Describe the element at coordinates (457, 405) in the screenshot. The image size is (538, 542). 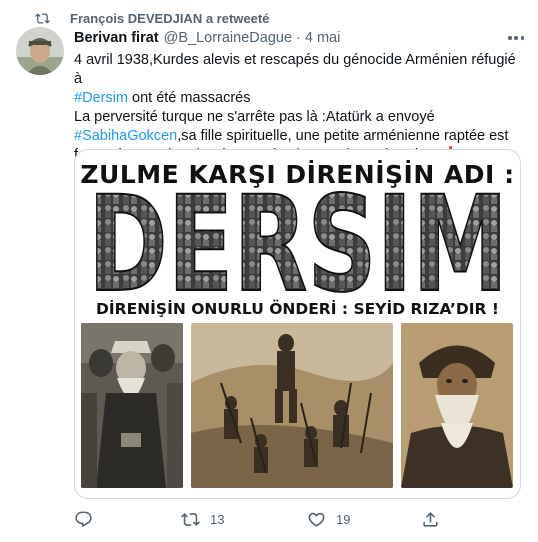
I see `photo-portrait` at that location.